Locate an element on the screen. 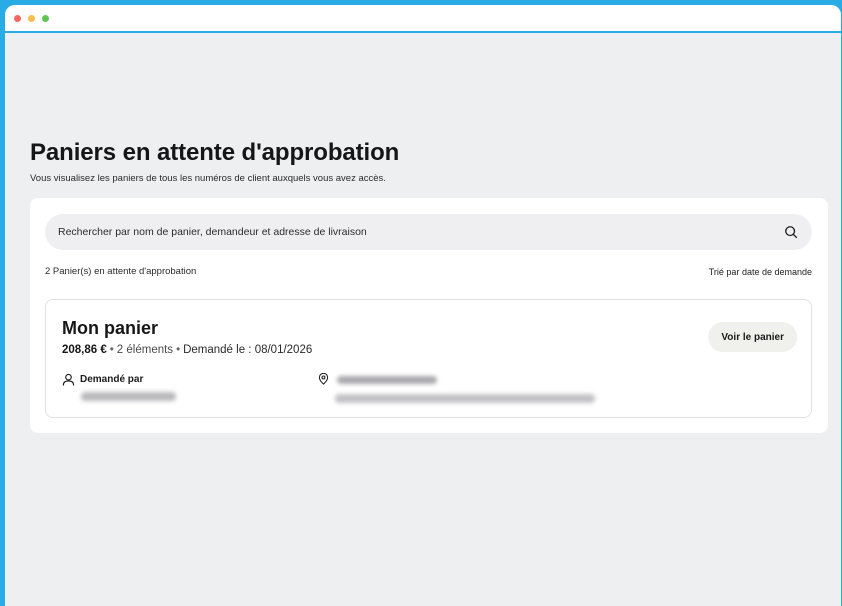 The width and height of the screenshot is (842, 606). cart-request-date: Demandé le : 08/01/2026 is located at coordinates (248, 350).